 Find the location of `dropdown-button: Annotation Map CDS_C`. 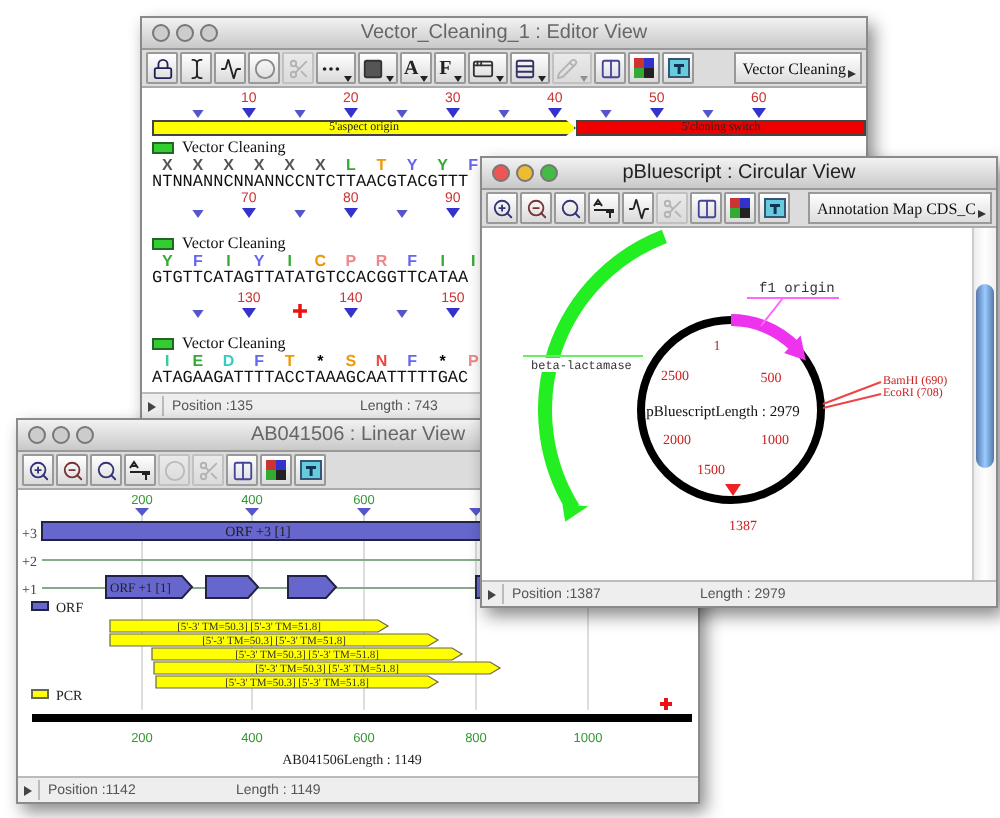

dropdown-button: Annotation Map CDS_C is located at coordinates (900, 208).